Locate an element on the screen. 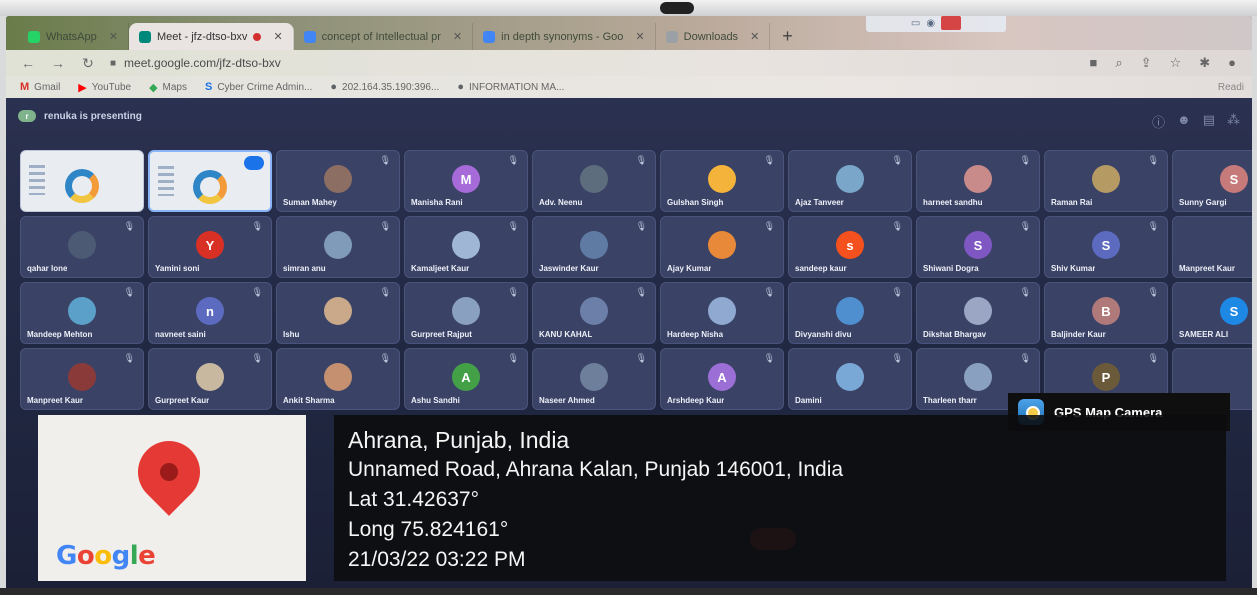  participant-tile: 🎙 A Ashu Sandhi is located at coordinates (466, 379).